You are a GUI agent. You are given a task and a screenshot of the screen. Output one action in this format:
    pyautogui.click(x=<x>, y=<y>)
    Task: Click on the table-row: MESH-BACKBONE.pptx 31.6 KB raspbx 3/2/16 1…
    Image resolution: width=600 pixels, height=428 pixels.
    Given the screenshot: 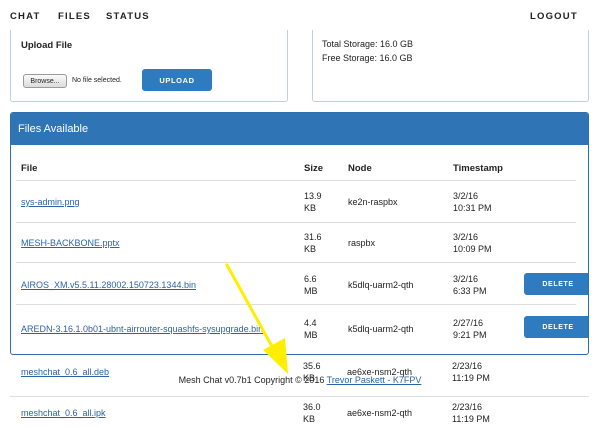 What is the action you would take?
    pyautogui.click(x=296, y=242)
    